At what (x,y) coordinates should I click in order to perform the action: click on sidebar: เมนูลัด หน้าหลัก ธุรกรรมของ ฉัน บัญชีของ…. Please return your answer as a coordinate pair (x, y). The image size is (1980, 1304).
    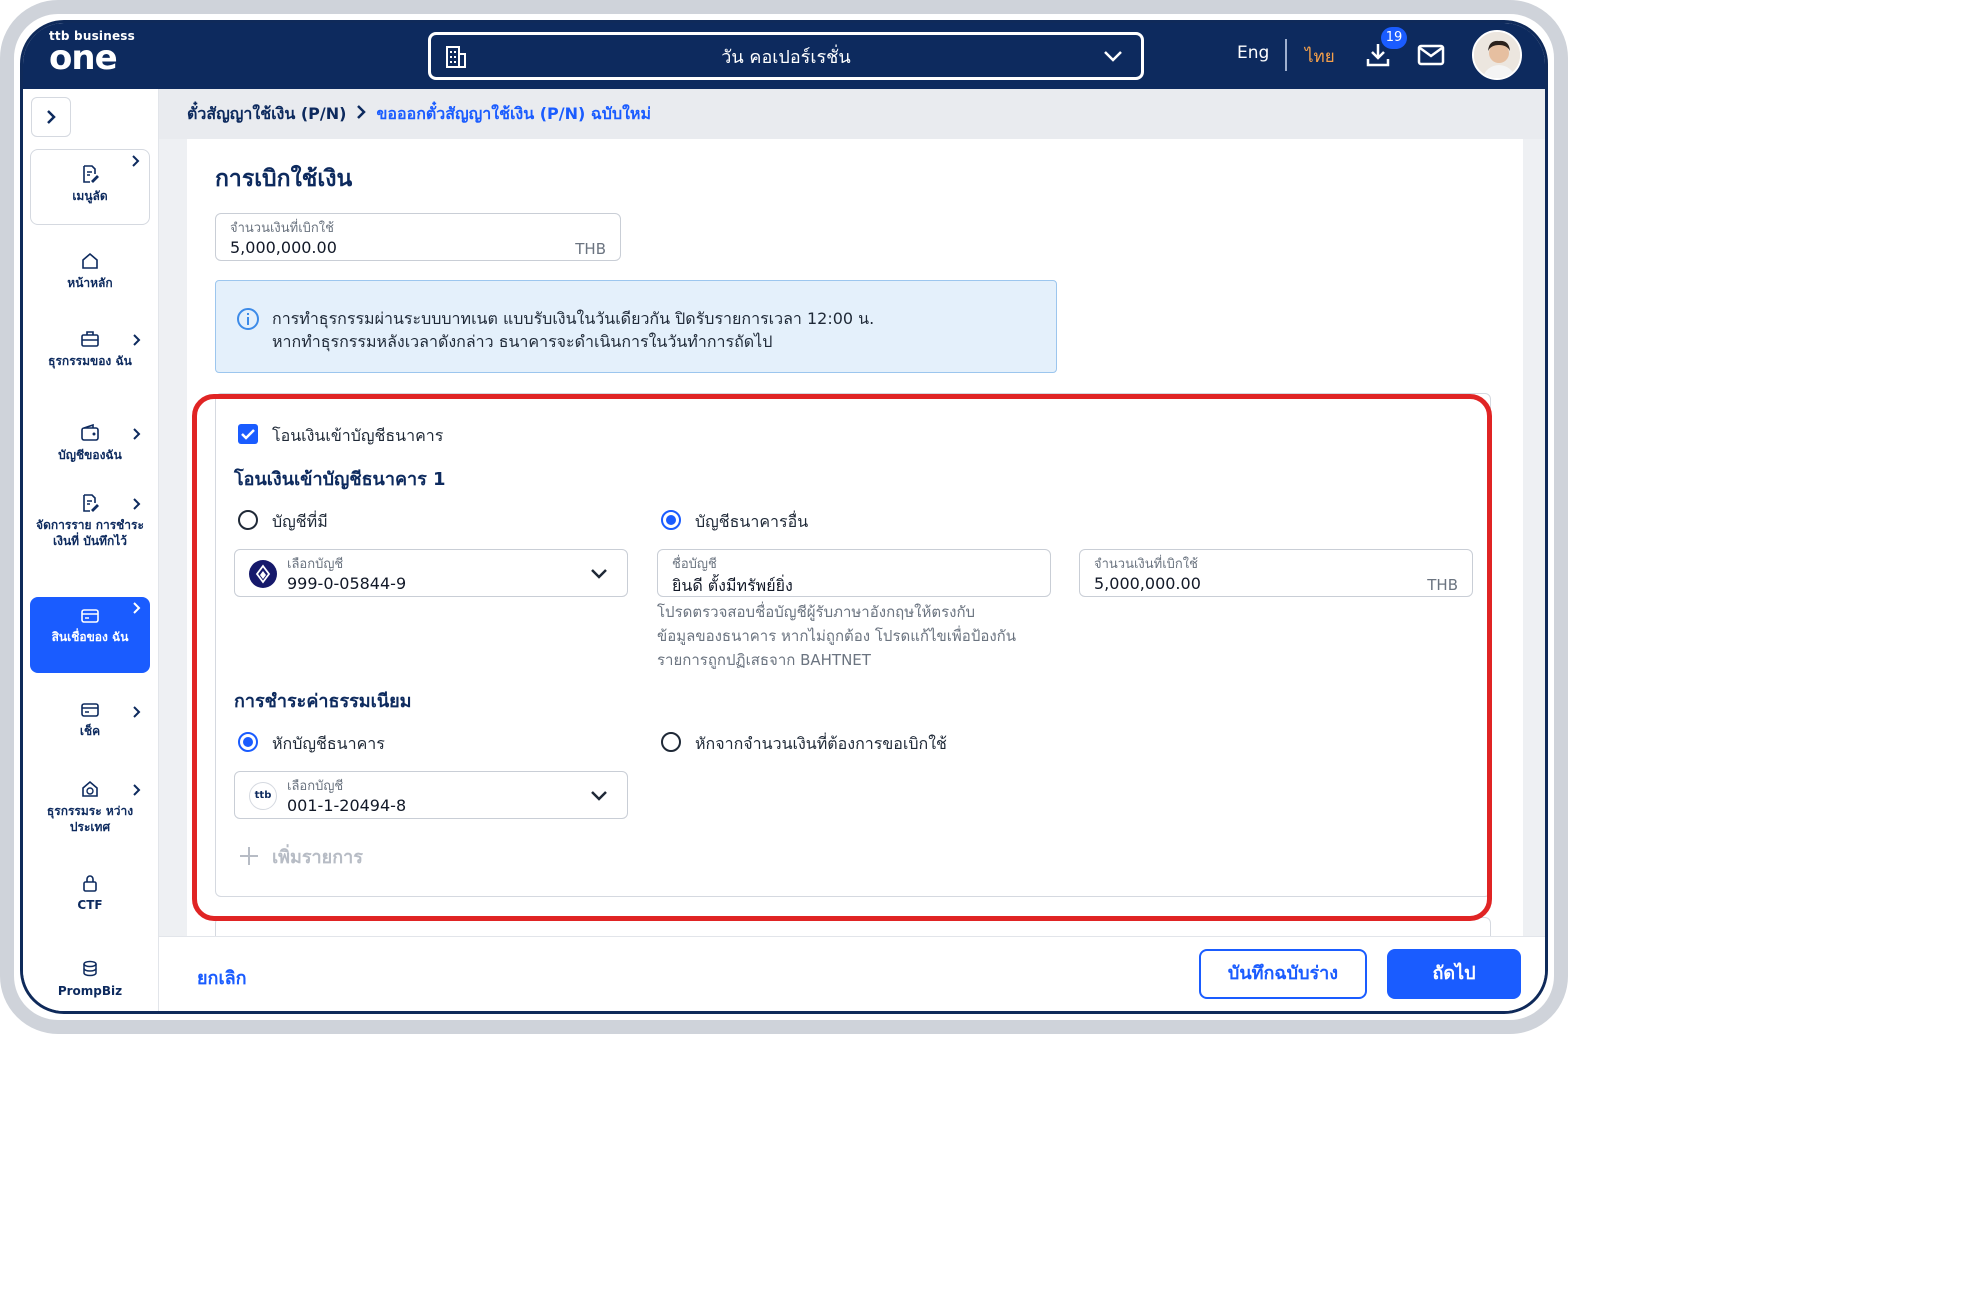
    Looking at the image, I should click on (91, 550).